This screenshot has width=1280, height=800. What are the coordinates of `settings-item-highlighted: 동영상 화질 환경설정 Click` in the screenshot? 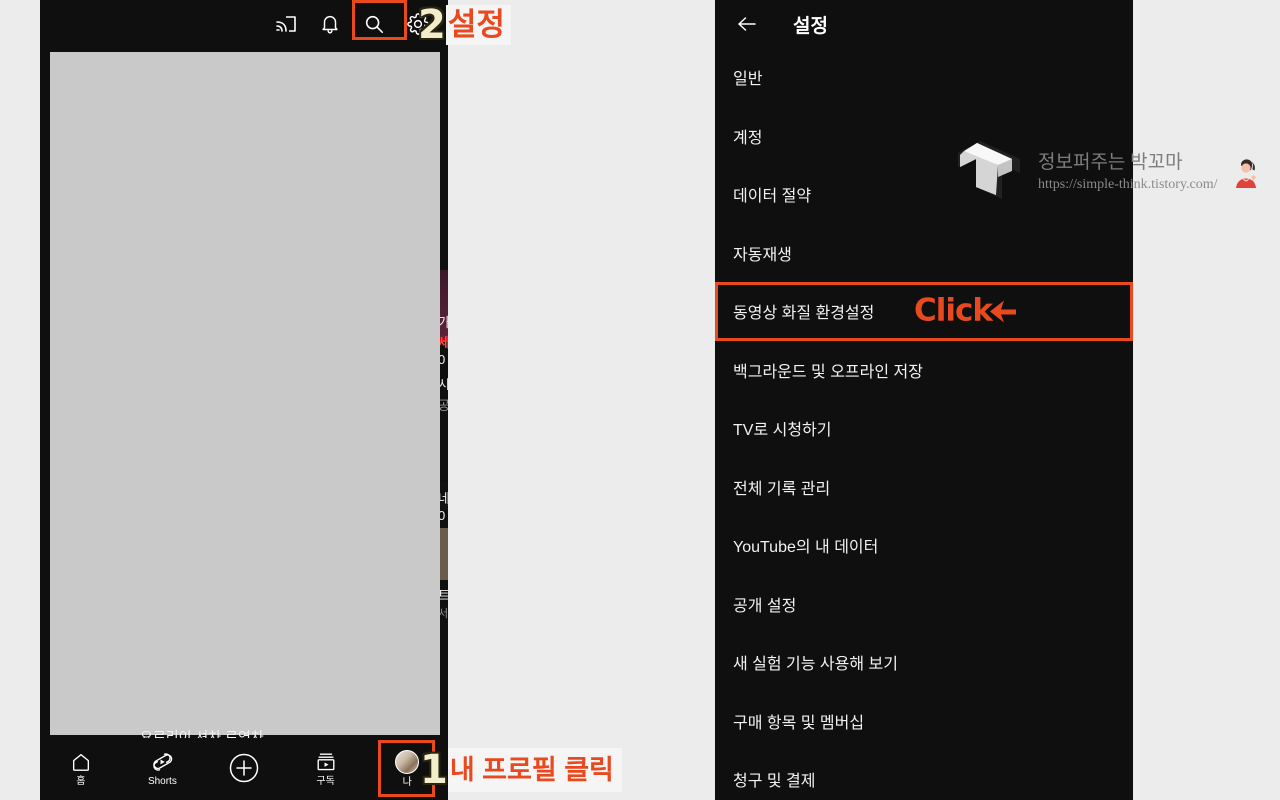 It's located at (924, 311).